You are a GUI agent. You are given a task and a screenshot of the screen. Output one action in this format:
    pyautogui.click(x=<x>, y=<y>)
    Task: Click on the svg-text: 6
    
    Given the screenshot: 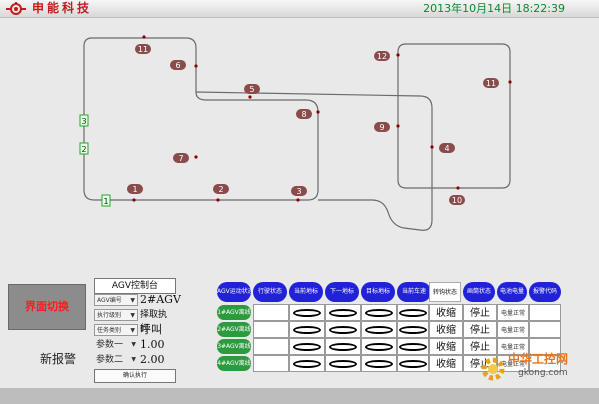 What is the action you would take?
    pyautogui.click(x=177, y=65)
    